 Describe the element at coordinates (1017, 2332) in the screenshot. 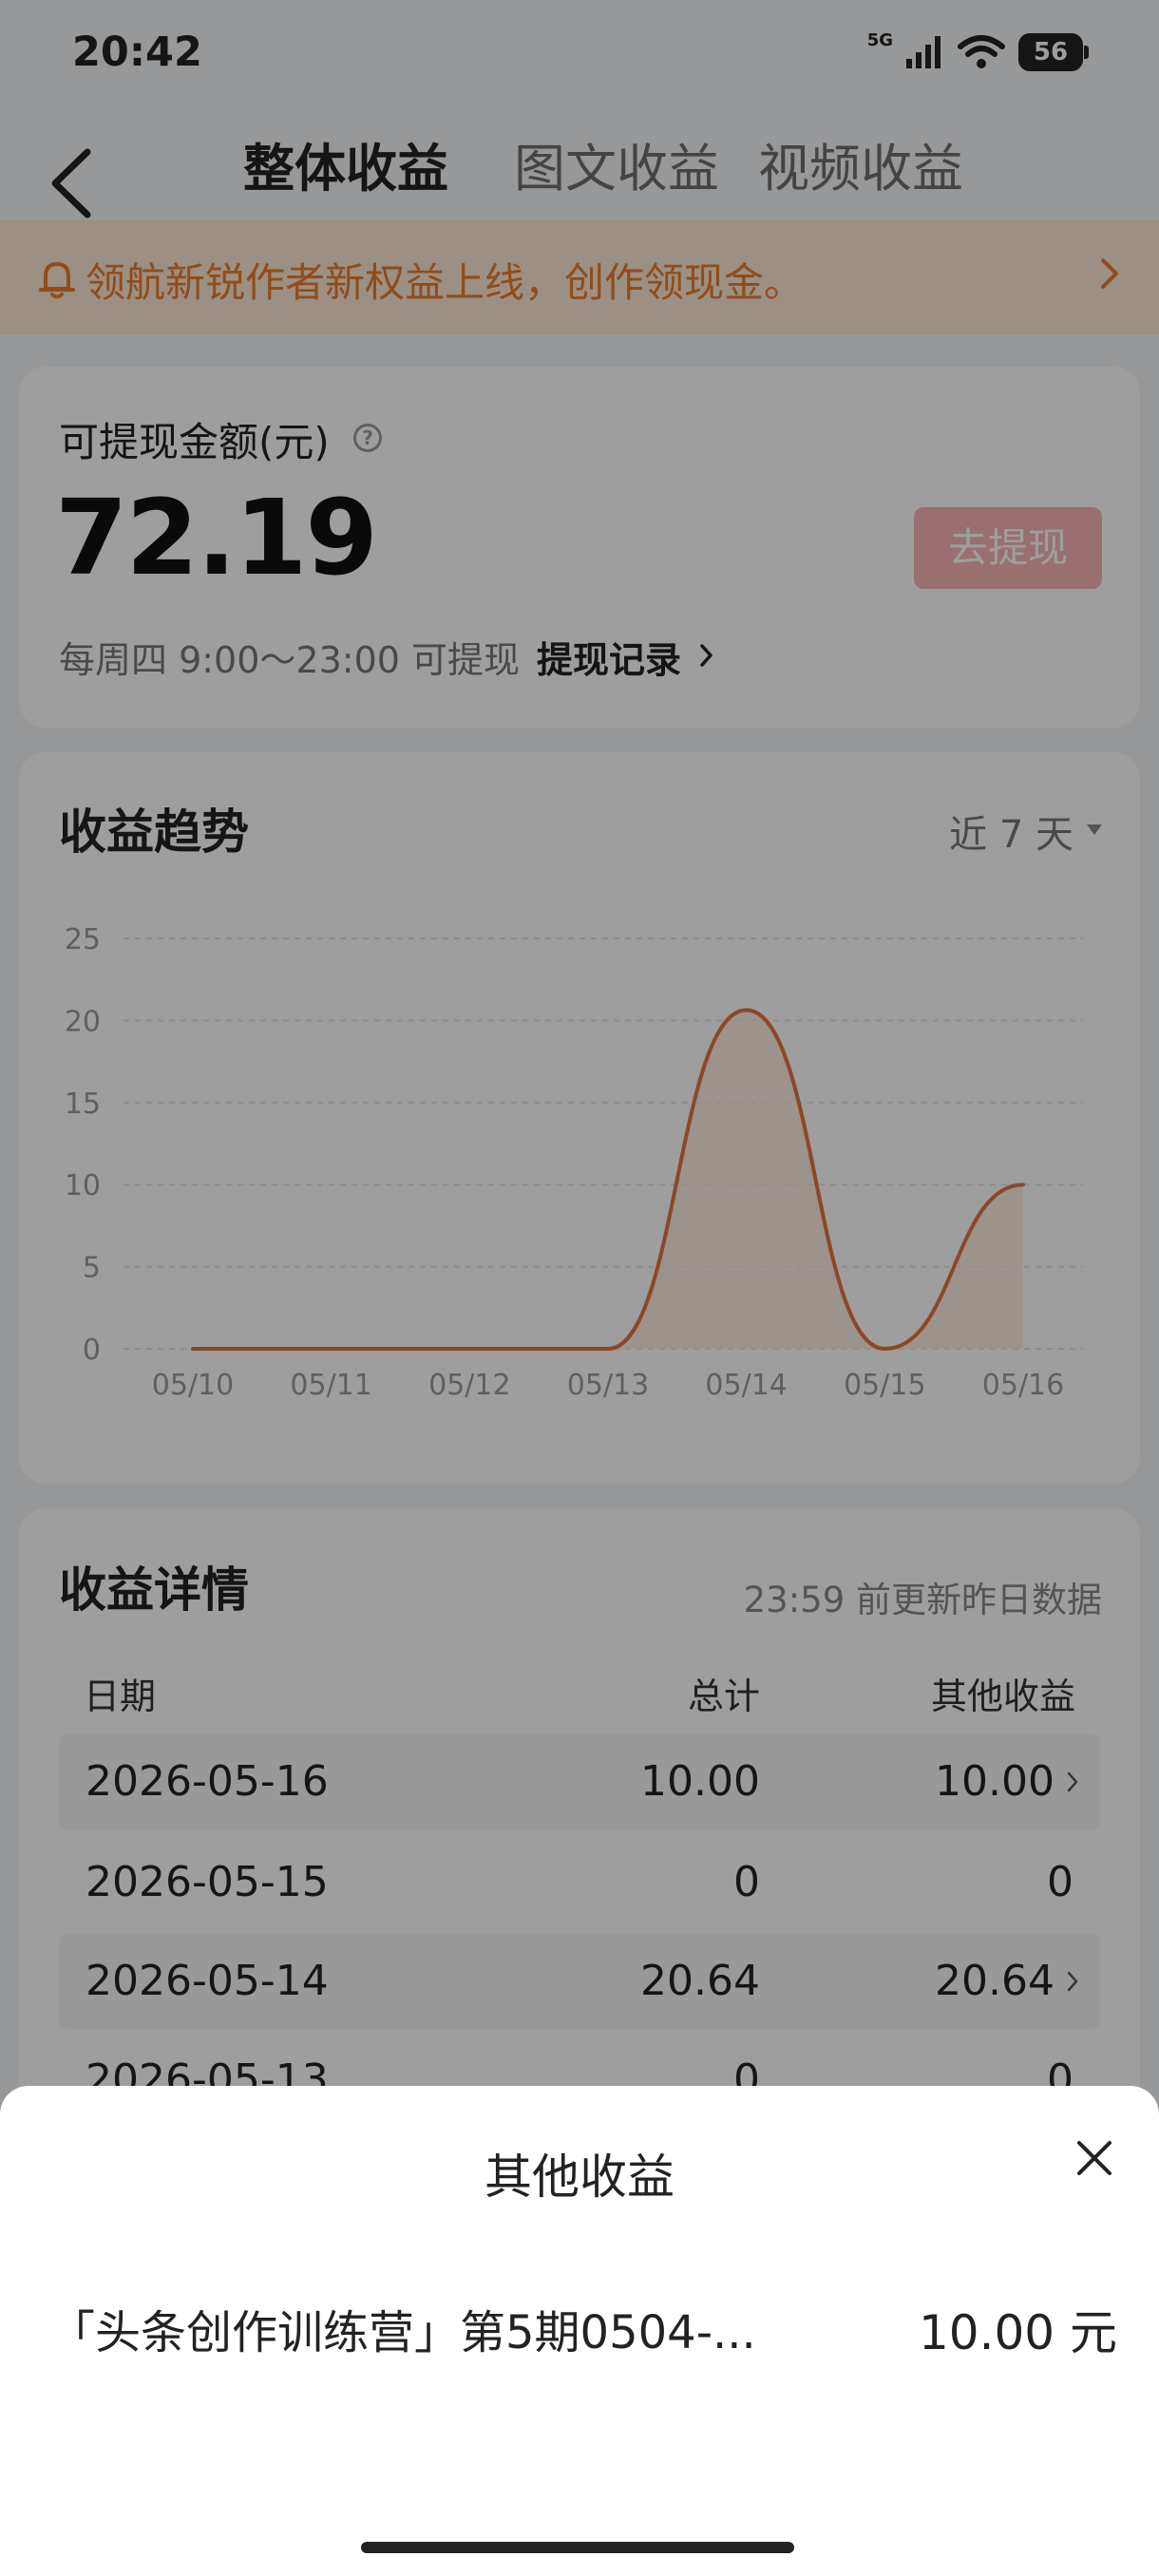

I see `sheet-item-amount: 10.00 元` at that location.